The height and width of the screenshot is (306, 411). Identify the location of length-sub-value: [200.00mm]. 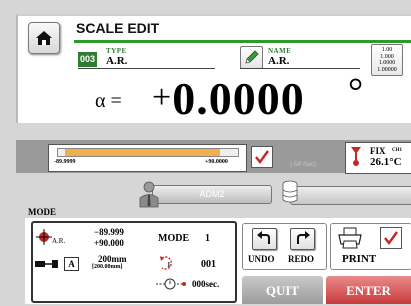
(107, 267).